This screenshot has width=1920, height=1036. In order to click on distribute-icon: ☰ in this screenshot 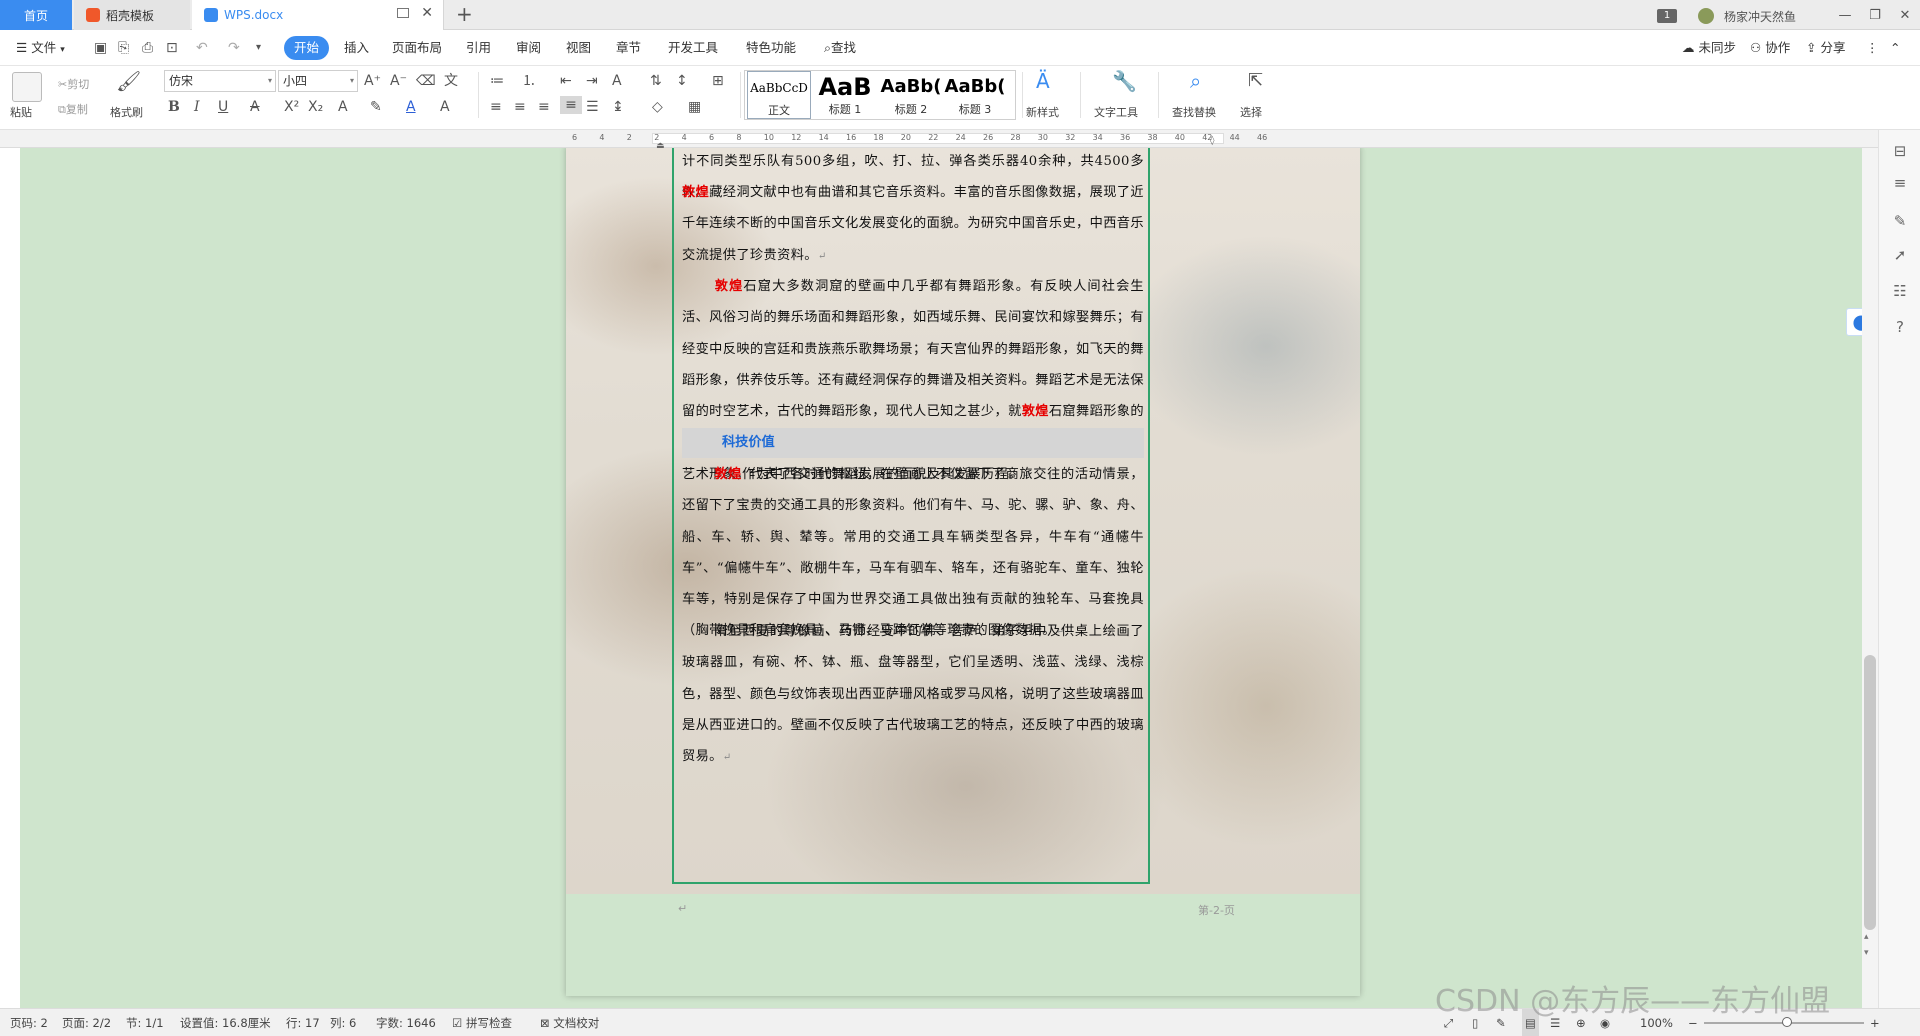, I will do `click(592, 107)`.